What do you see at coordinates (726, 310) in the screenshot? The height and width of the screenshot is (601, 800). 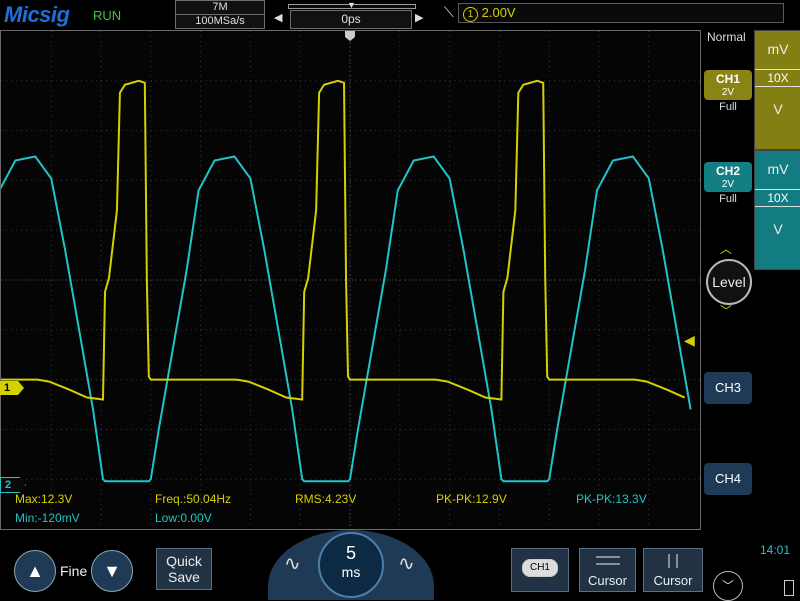 I see `level-down-icon: ﹀` at bounding box center [726, 310].